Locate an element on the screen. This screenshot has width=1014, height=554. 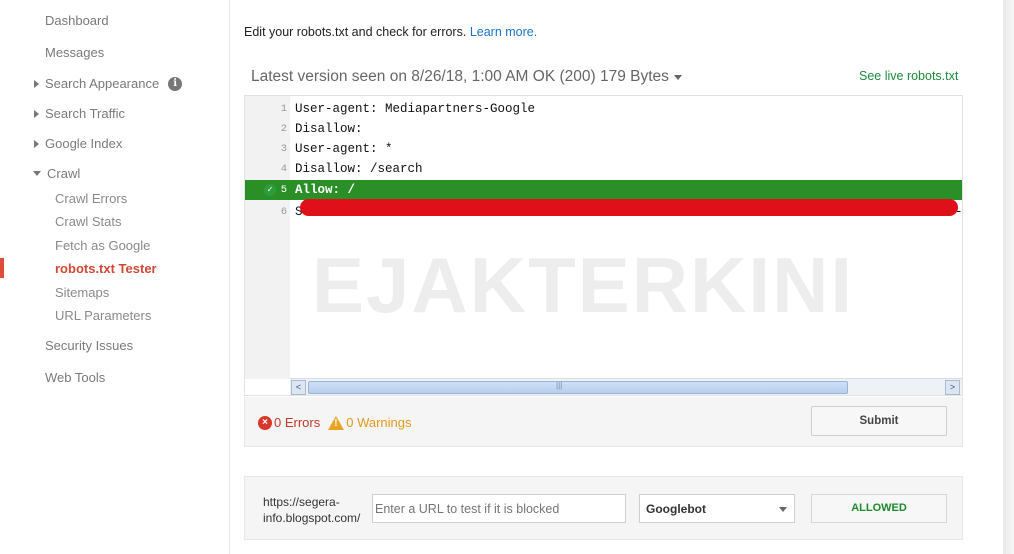
validation-status-bar: × 0 Errors ! 0 Warnings Submit is located at coordinates (603, 422).